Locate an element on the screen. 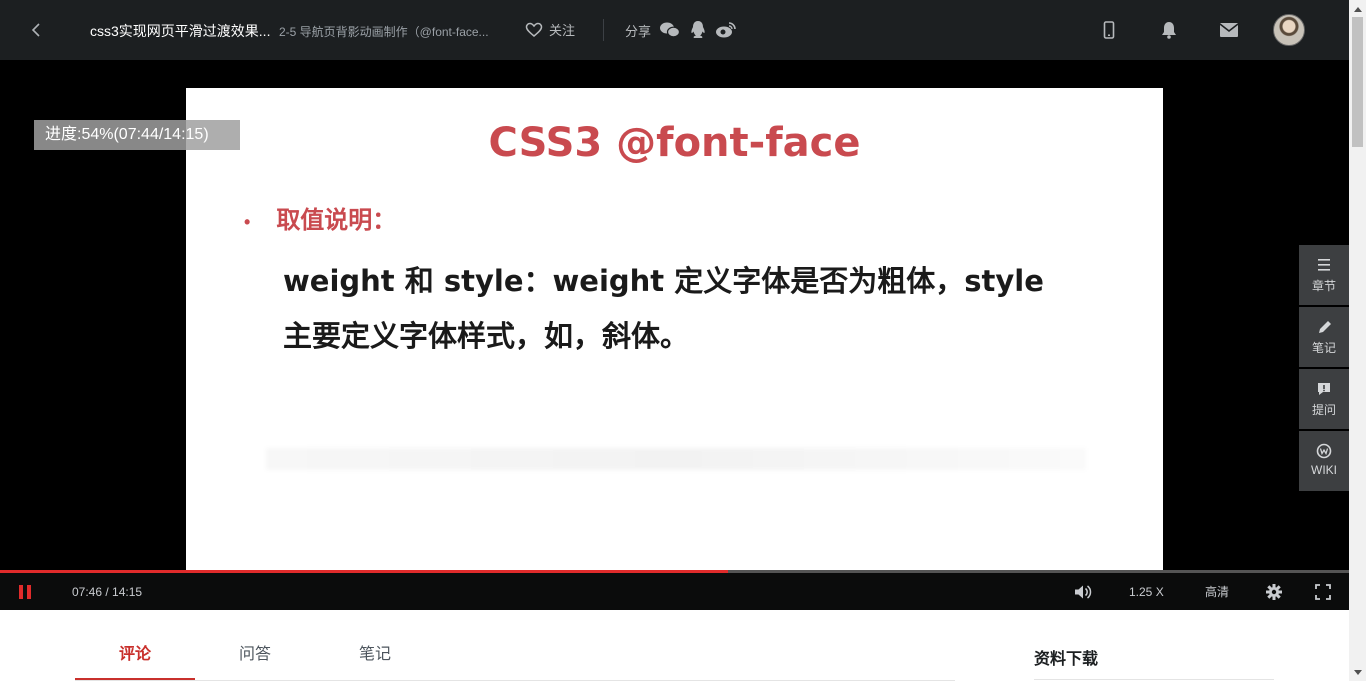  mobile-app-button is located at coordinates (1109, 30).